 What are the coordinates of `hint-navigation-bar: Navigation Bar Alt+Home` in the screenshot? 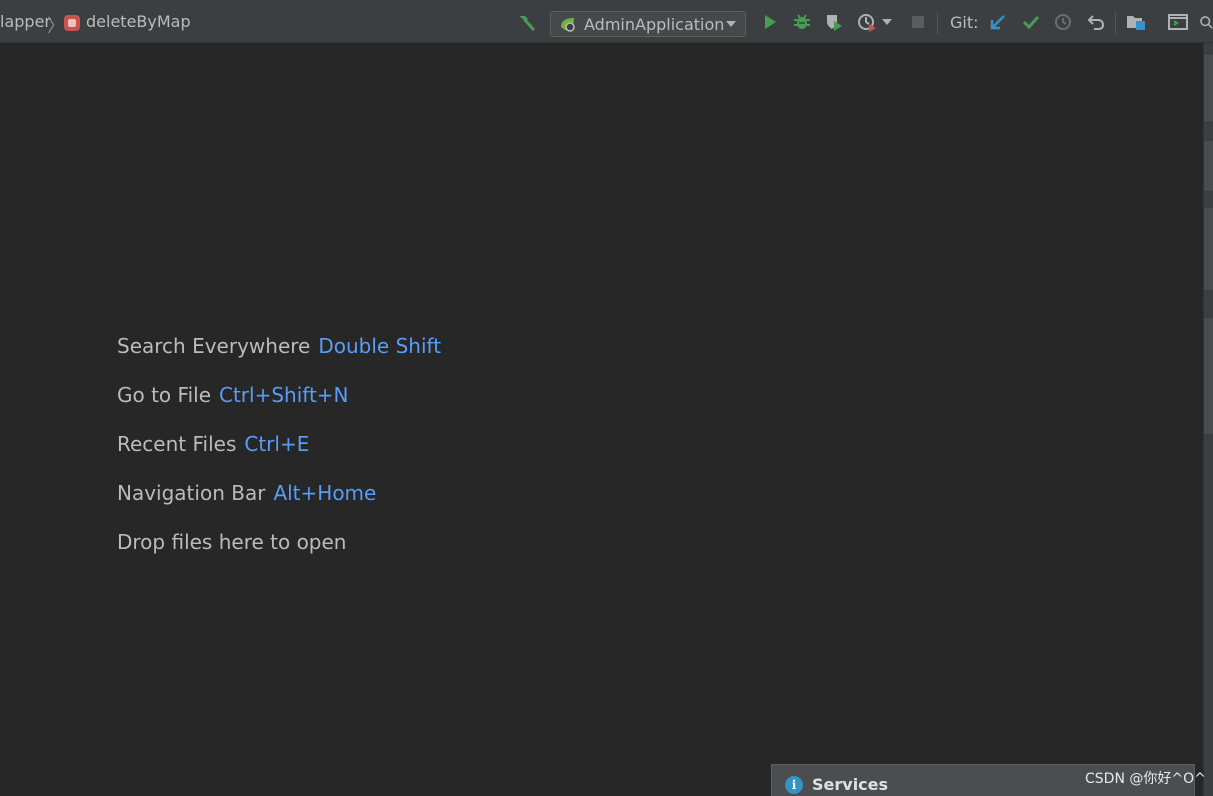 It's located at (279, 501).